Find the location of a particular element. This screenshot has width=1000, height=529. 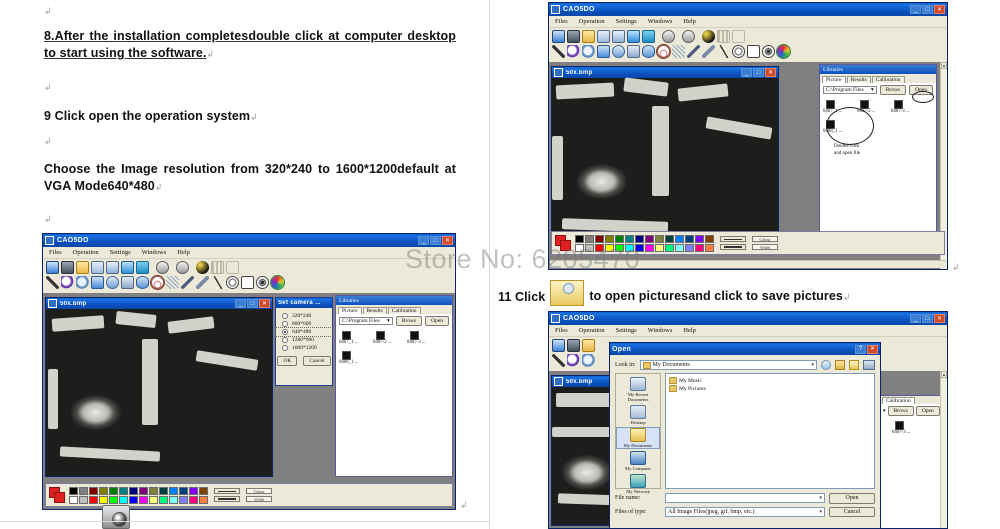

resolution-option-640x480: 640*480 is located at coordinates (304, 332).